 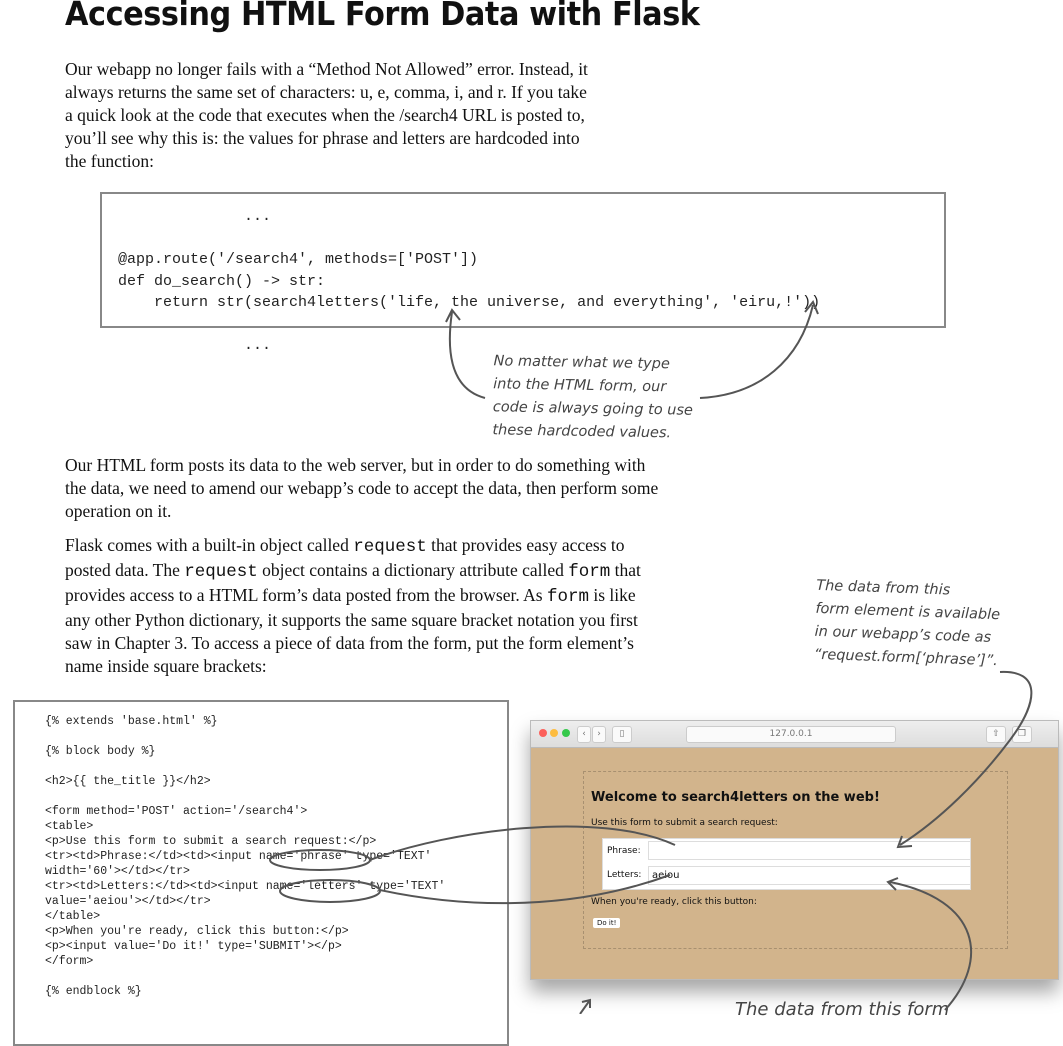 What do you see at coordinates (929, 944) in the screenshot?
I see `arrow-letters-bottom` at bounding box center [929, 944].